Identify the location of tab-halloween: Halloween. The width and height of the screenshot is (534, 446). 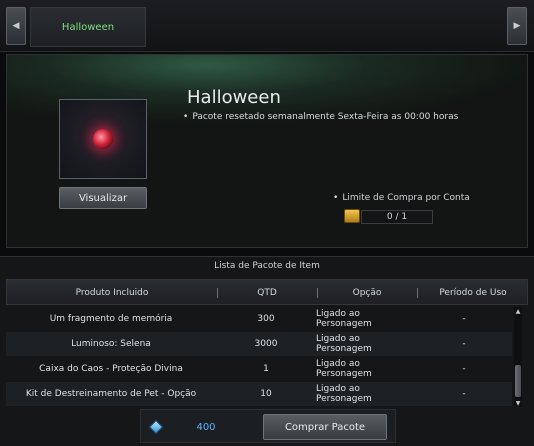
(88, 27).